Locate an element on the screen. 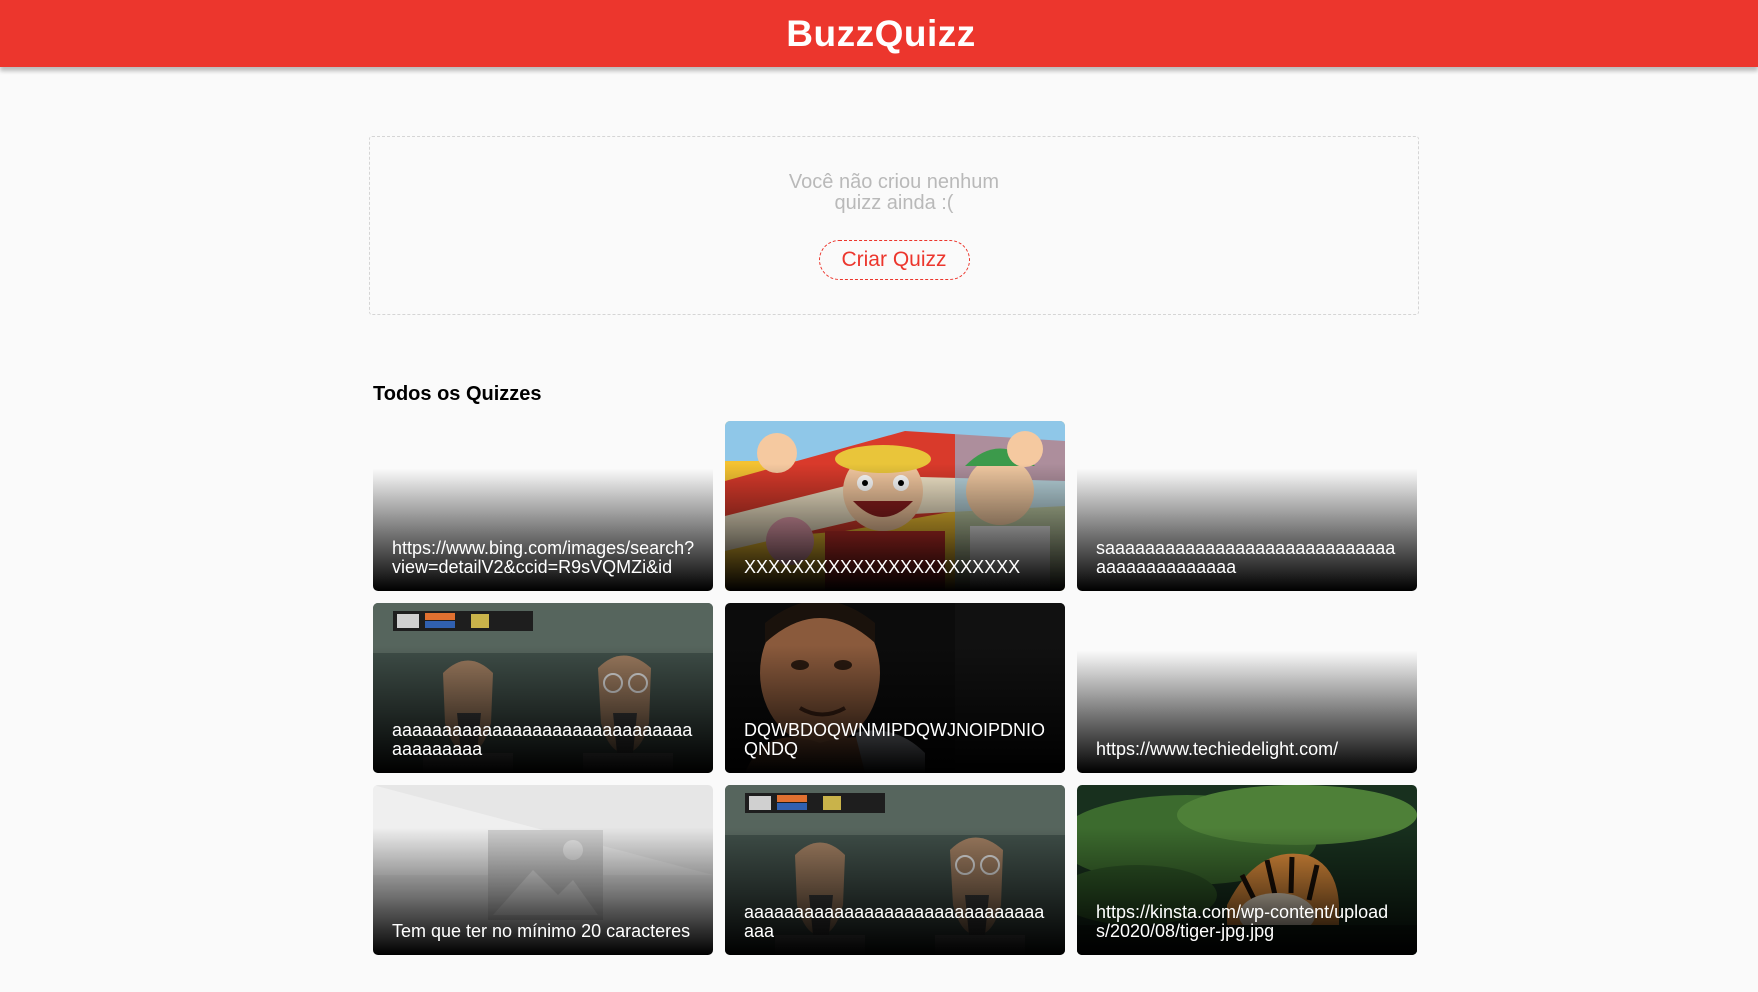 This screenshot has width=1758, height=992. app-header: BuzzQuizz is located at coordinates (879, 33).